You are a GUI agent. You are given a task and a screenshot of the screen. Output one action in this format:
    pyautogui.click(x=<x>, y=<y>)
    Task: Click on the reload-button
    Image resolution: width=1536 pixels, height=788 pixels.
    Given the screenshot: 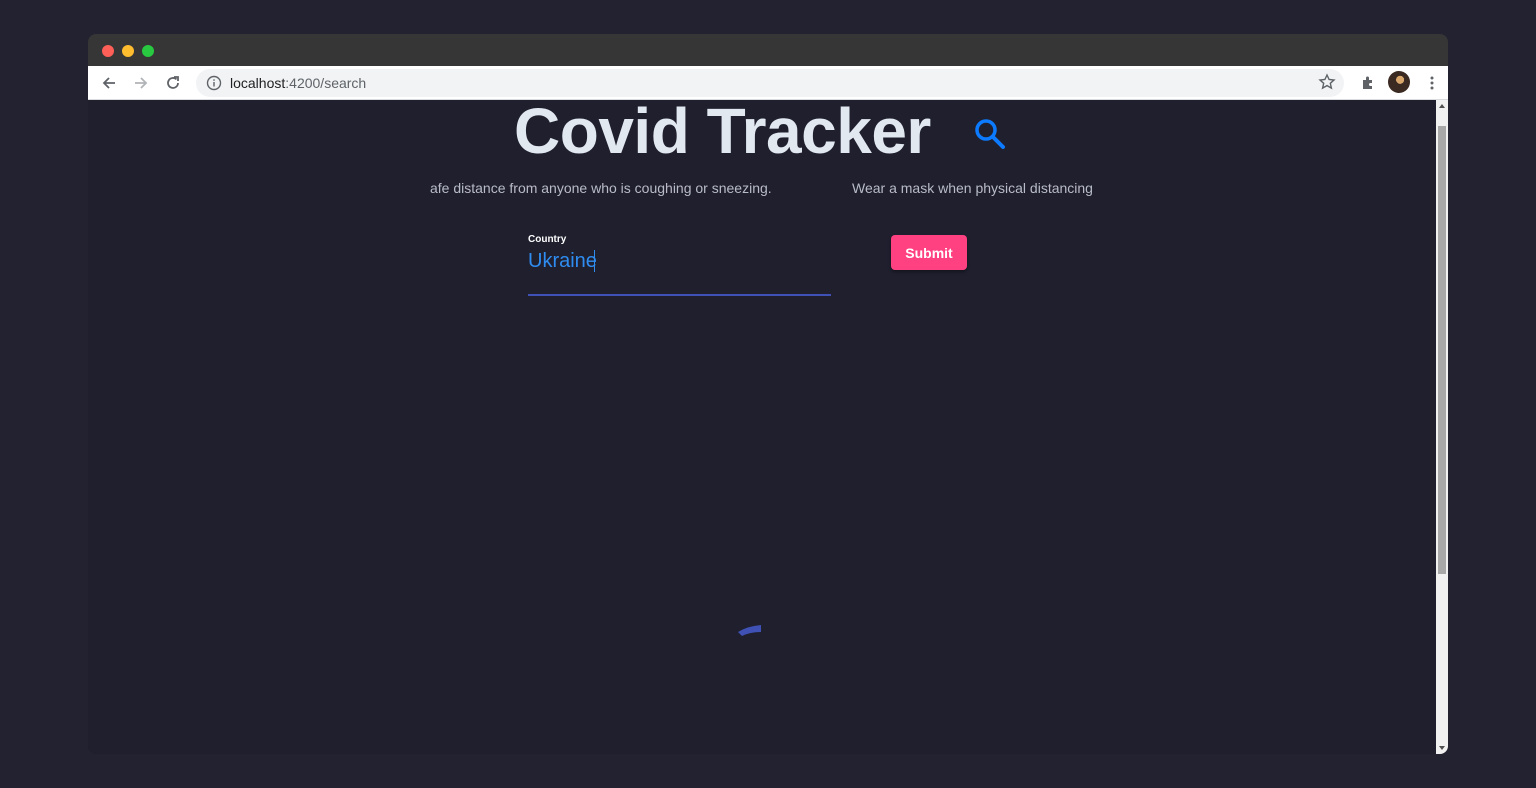 What is the action you would take?
    pyautogui.click(x=173, y=83)
    